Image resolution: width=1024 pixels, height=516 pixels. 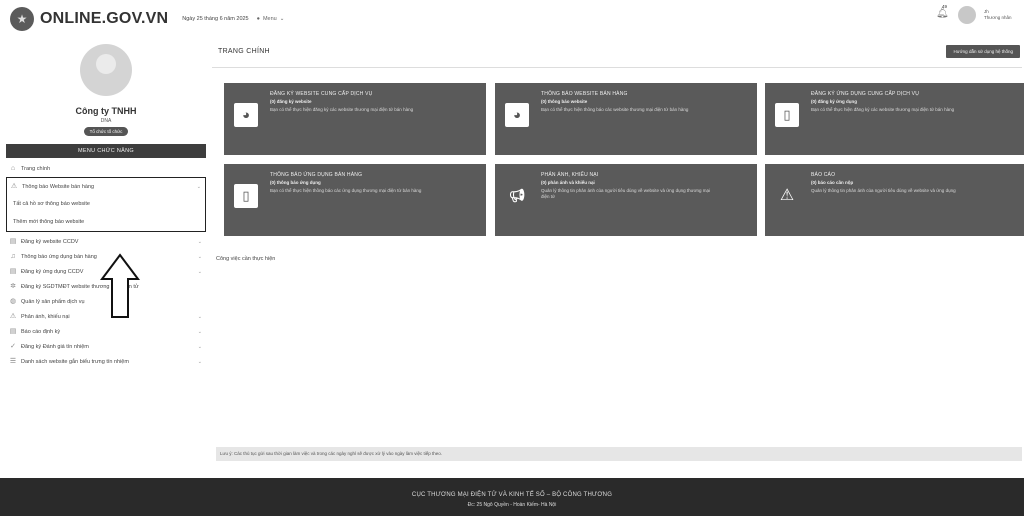 I want to click on card-count: (0) đăng ký ứng dụng, so click(x=834, y=101).